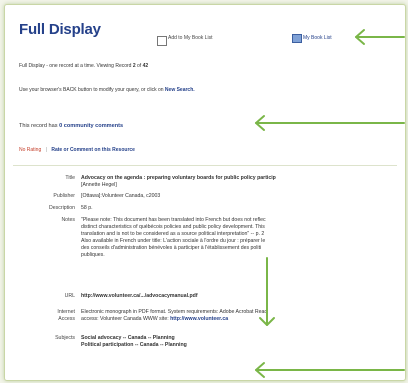  I want to click on arrow-down-icon, so click(267, 291).